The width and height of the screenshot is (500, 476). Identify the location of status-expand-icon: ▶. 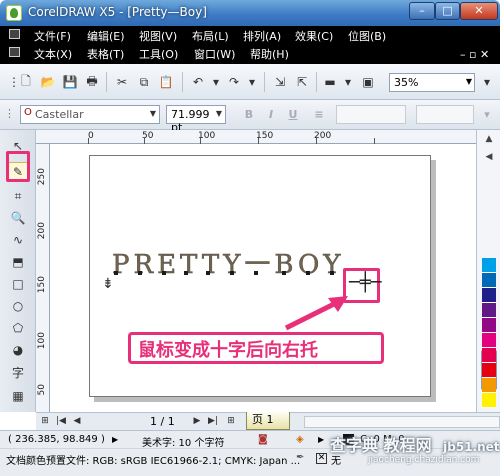
(115, 439).